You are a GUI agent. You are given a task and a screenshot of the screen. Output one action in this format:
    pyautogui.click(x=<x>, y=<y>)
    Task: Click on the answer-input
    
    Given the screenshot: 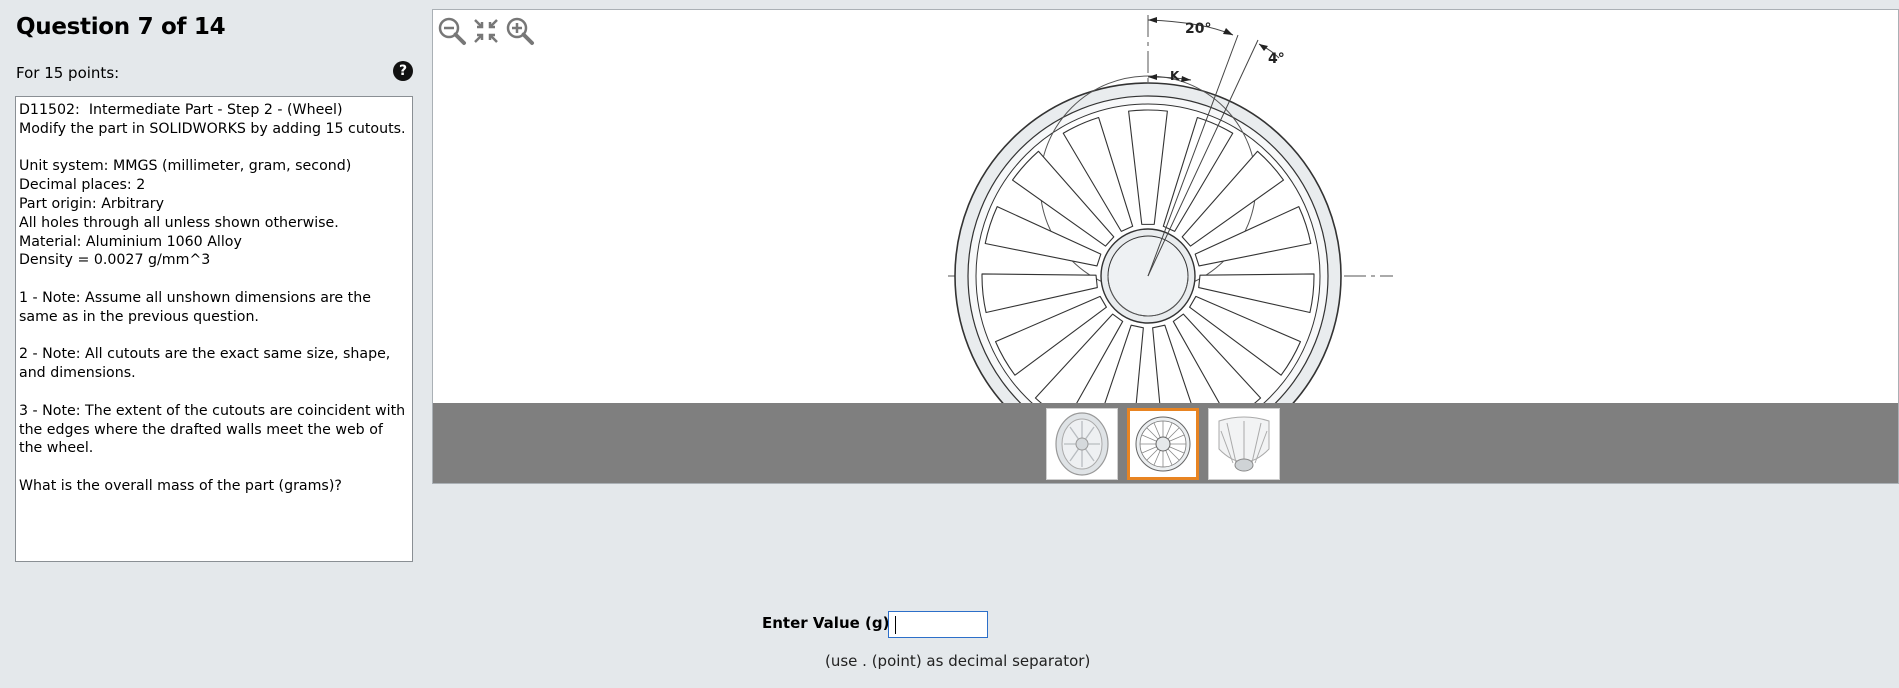 What is the action you would take?
    pyautogui.click(x=938, y=624)
    